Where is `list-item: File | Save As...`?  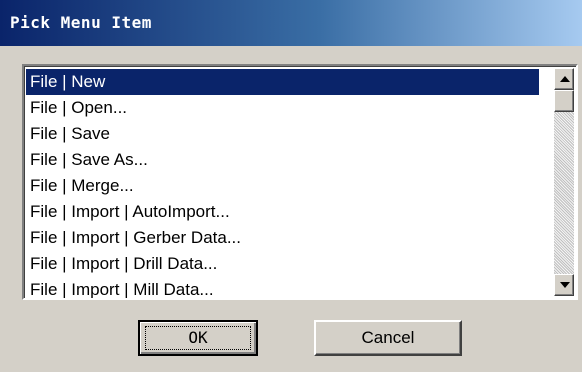 list-item: File | Save As... is located at coordinates (282, 160).